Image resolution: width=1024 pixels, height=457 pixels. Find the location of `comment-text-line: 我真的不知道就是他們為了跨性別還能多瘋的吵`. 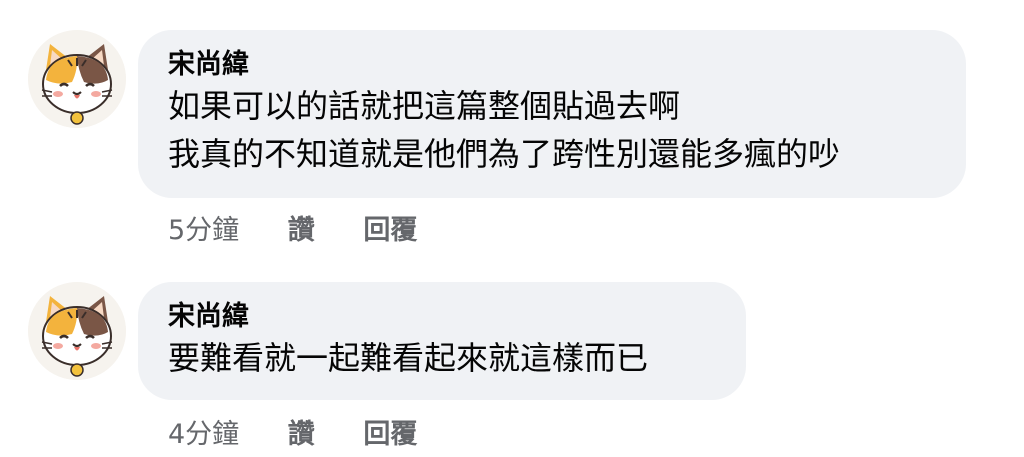

comment-text-line: 我真的不知道就是他們為了跨性別還能多瘋的吵 is located at coordinates (504, 154).